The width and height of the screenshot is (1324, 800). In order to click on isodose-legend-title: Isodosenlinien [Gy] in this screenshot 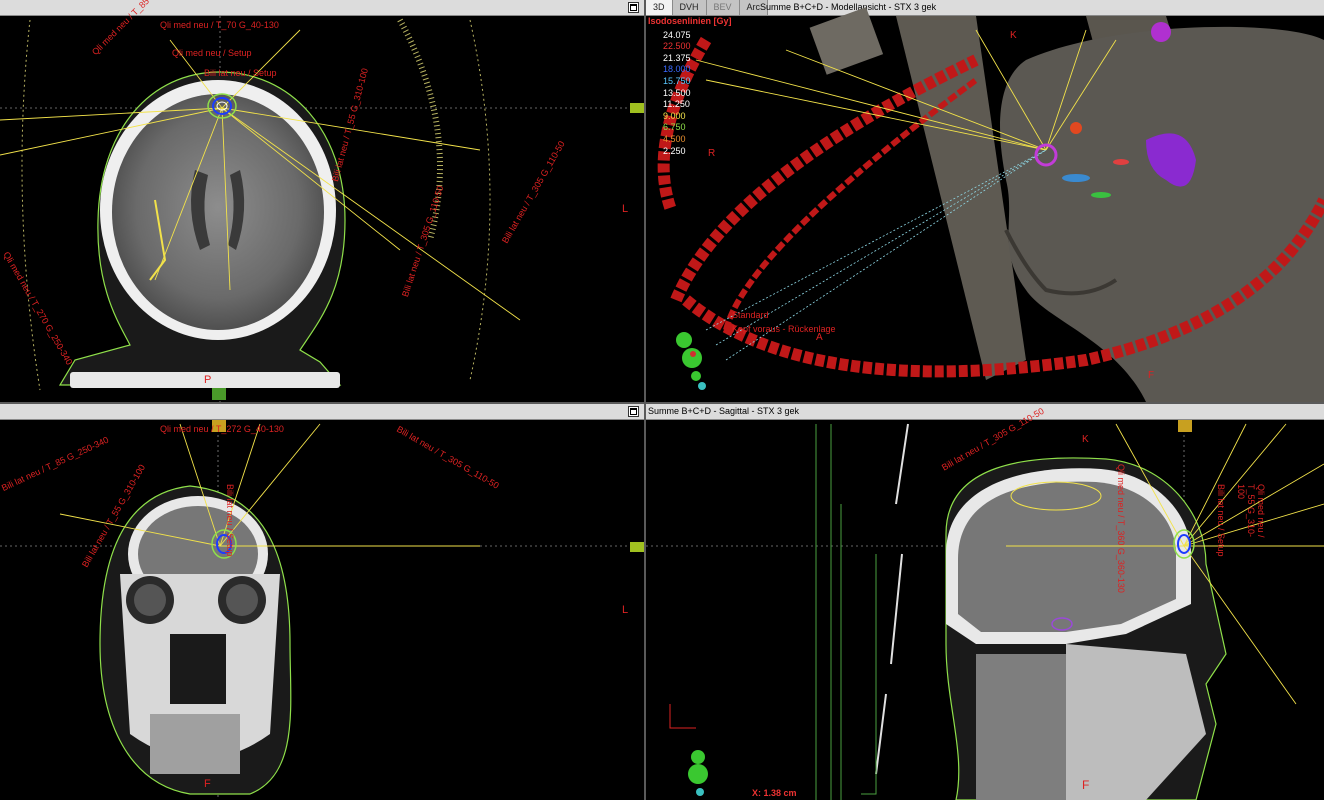, I will do `click(690, 21)`.